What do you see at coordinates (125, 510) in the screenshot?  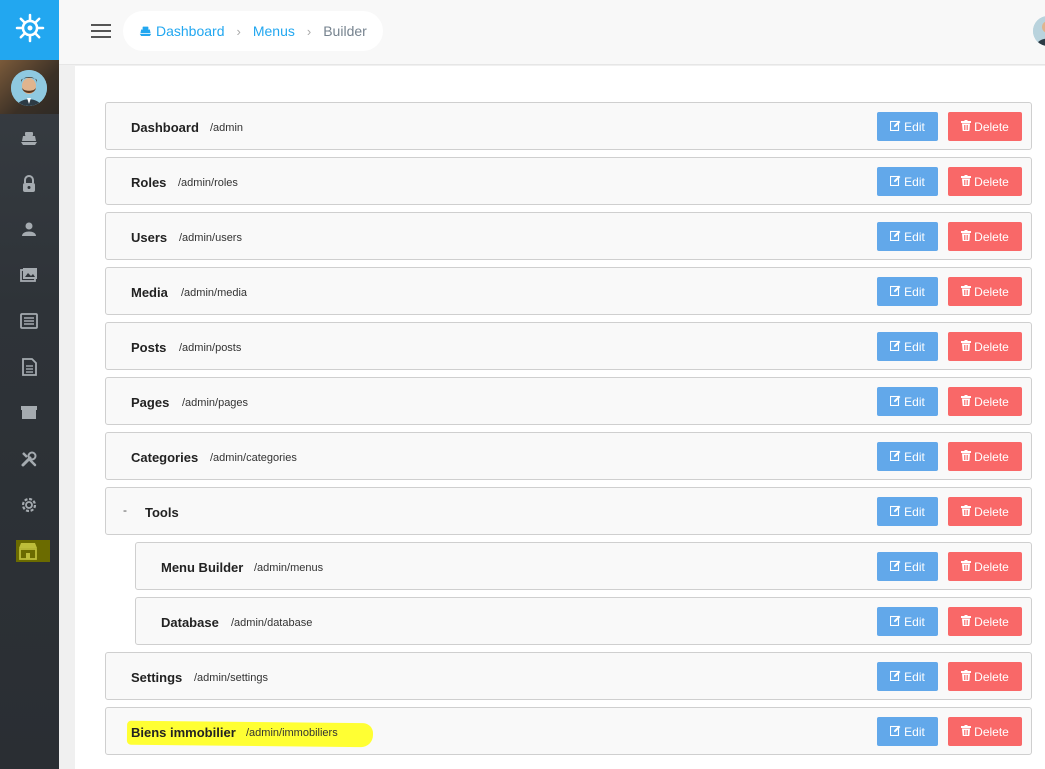 I see `collapse-toggle: -` at bounding box center [125, 510].